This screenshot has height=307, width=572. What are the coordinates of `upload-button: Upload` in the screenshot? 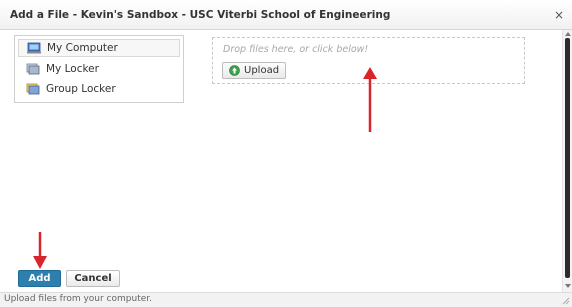 It's located at (254, 70).